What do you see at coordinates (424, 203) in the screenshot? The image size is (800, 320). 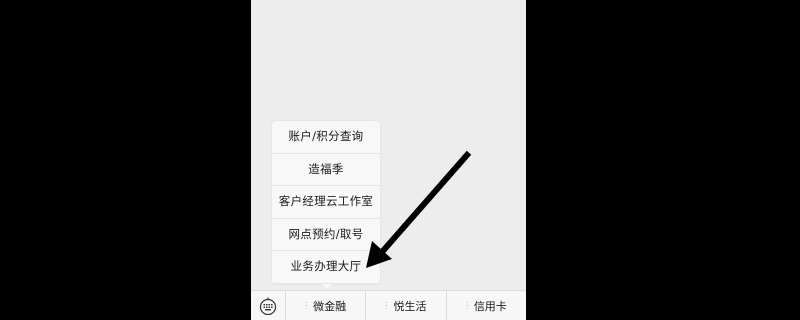 I see `annotation-arrow-shaft` at bounding box center [424, 203].